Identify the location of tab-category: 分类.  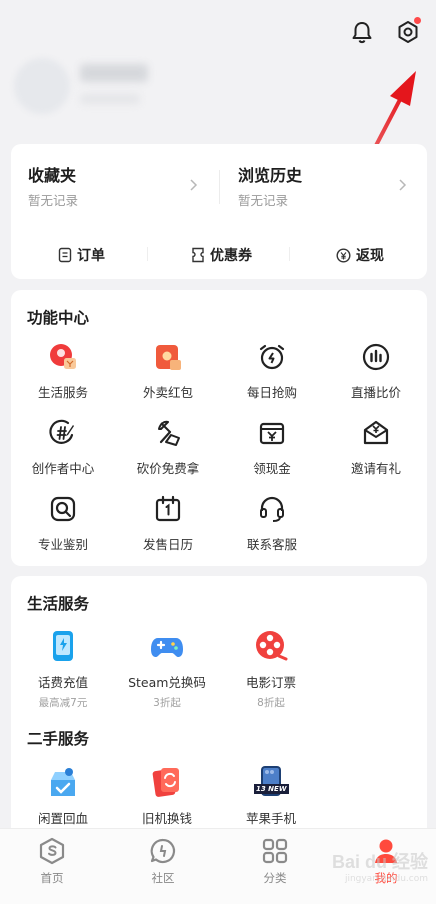
(275, 861).